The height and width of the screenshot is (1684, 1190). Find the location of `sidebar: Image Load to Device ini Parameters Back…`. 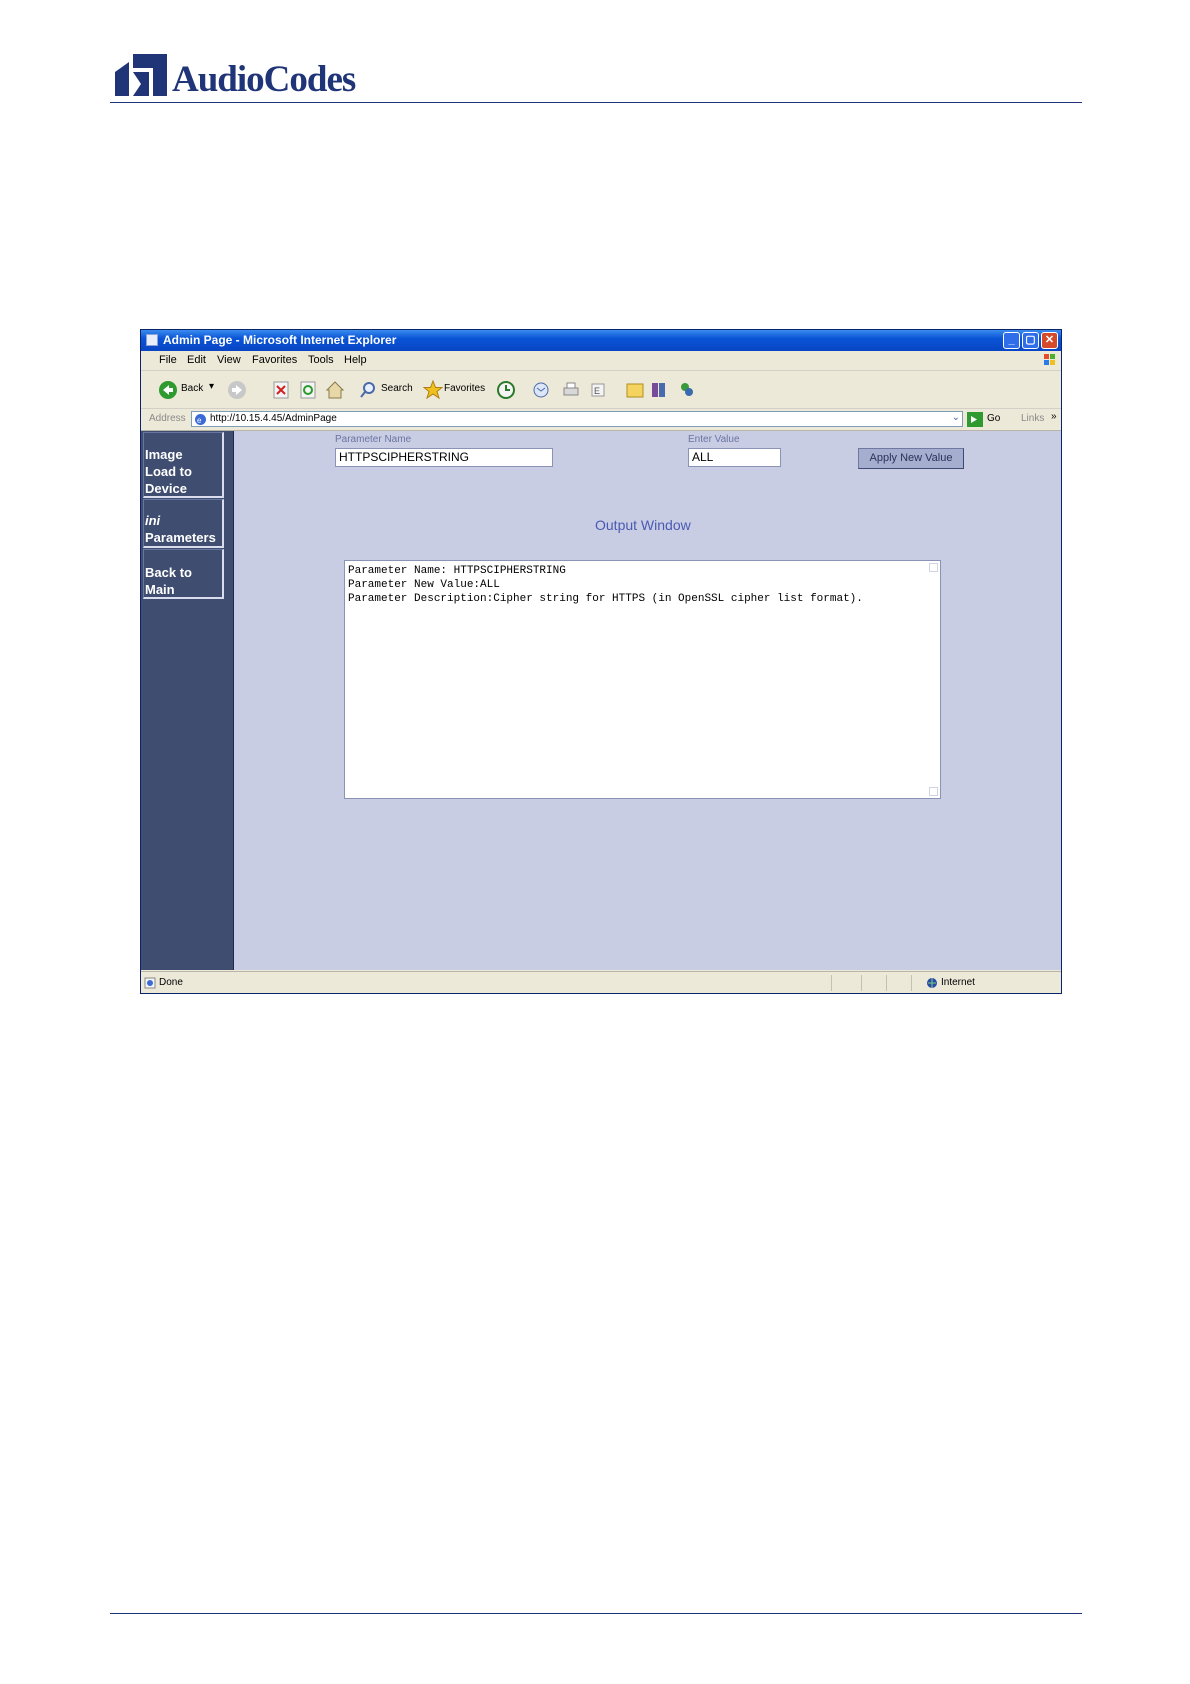

sidebar: Image Load to Device ini Parameters Back… is located at coordinates (187, 700).